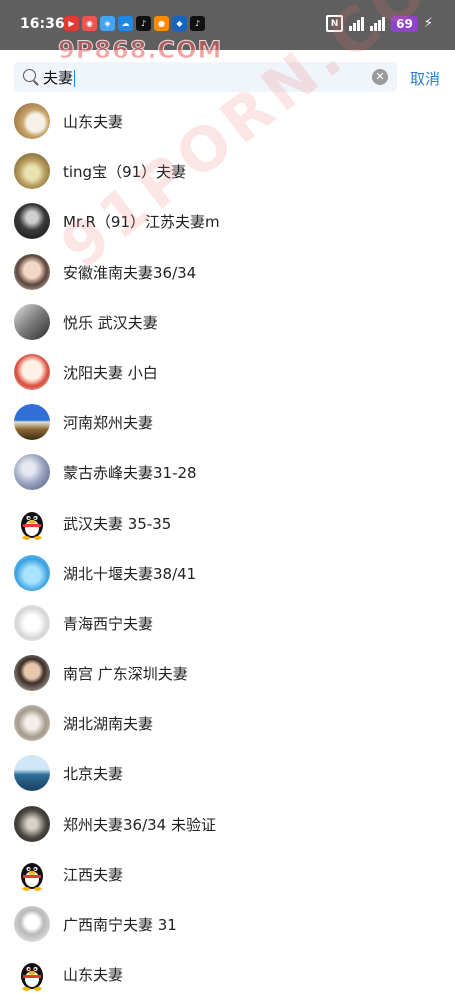  Describe the element at coordinates (227, 322) in the screenshot. I see `list-item: 悦乐 武汉夫妻` at that location.